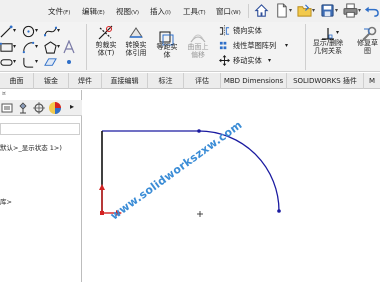 The height and width of the screenshot is (282, 380). Describe the element at coordinates (247, 31) in the screenshot. I see `mirror-entities-label: 镜向实体` at that location.